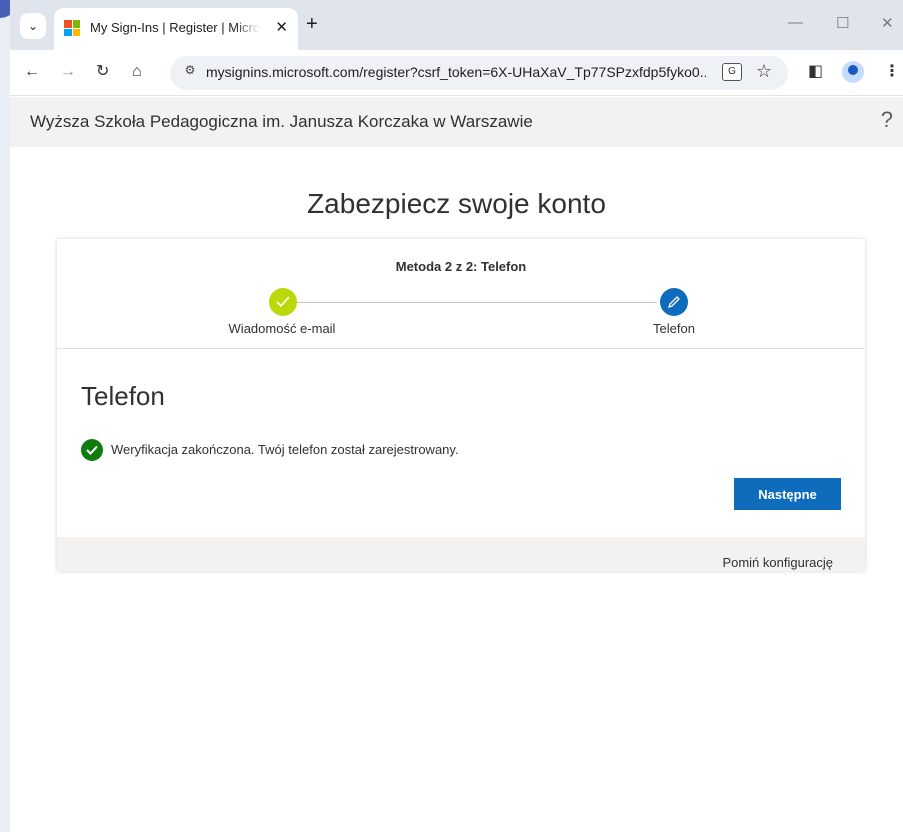 Image resolution: width=903 pixels, height=832 pixels. I want to click on translate-icon: G, so click(732, 72).